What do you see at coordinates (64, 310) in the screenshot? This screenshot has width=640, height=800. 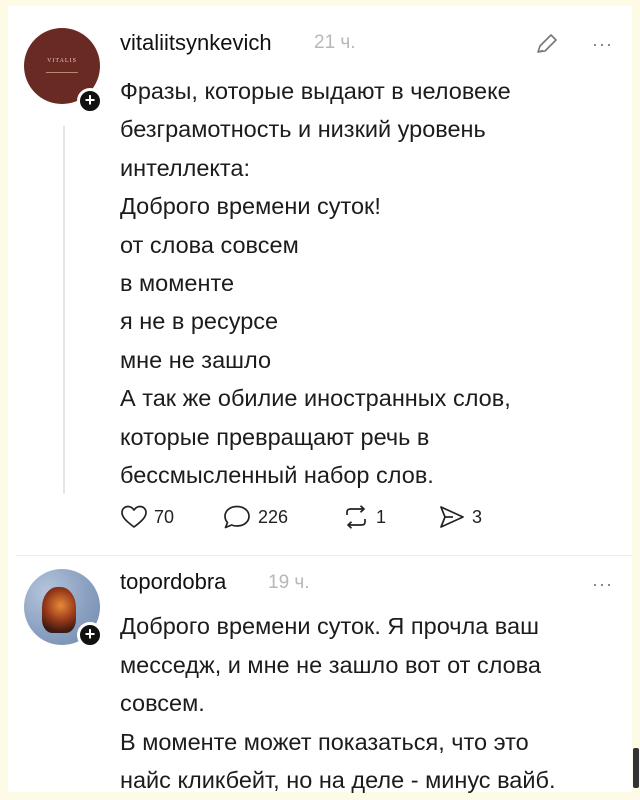 I see `thread-line` at bounding box center [64, 310].